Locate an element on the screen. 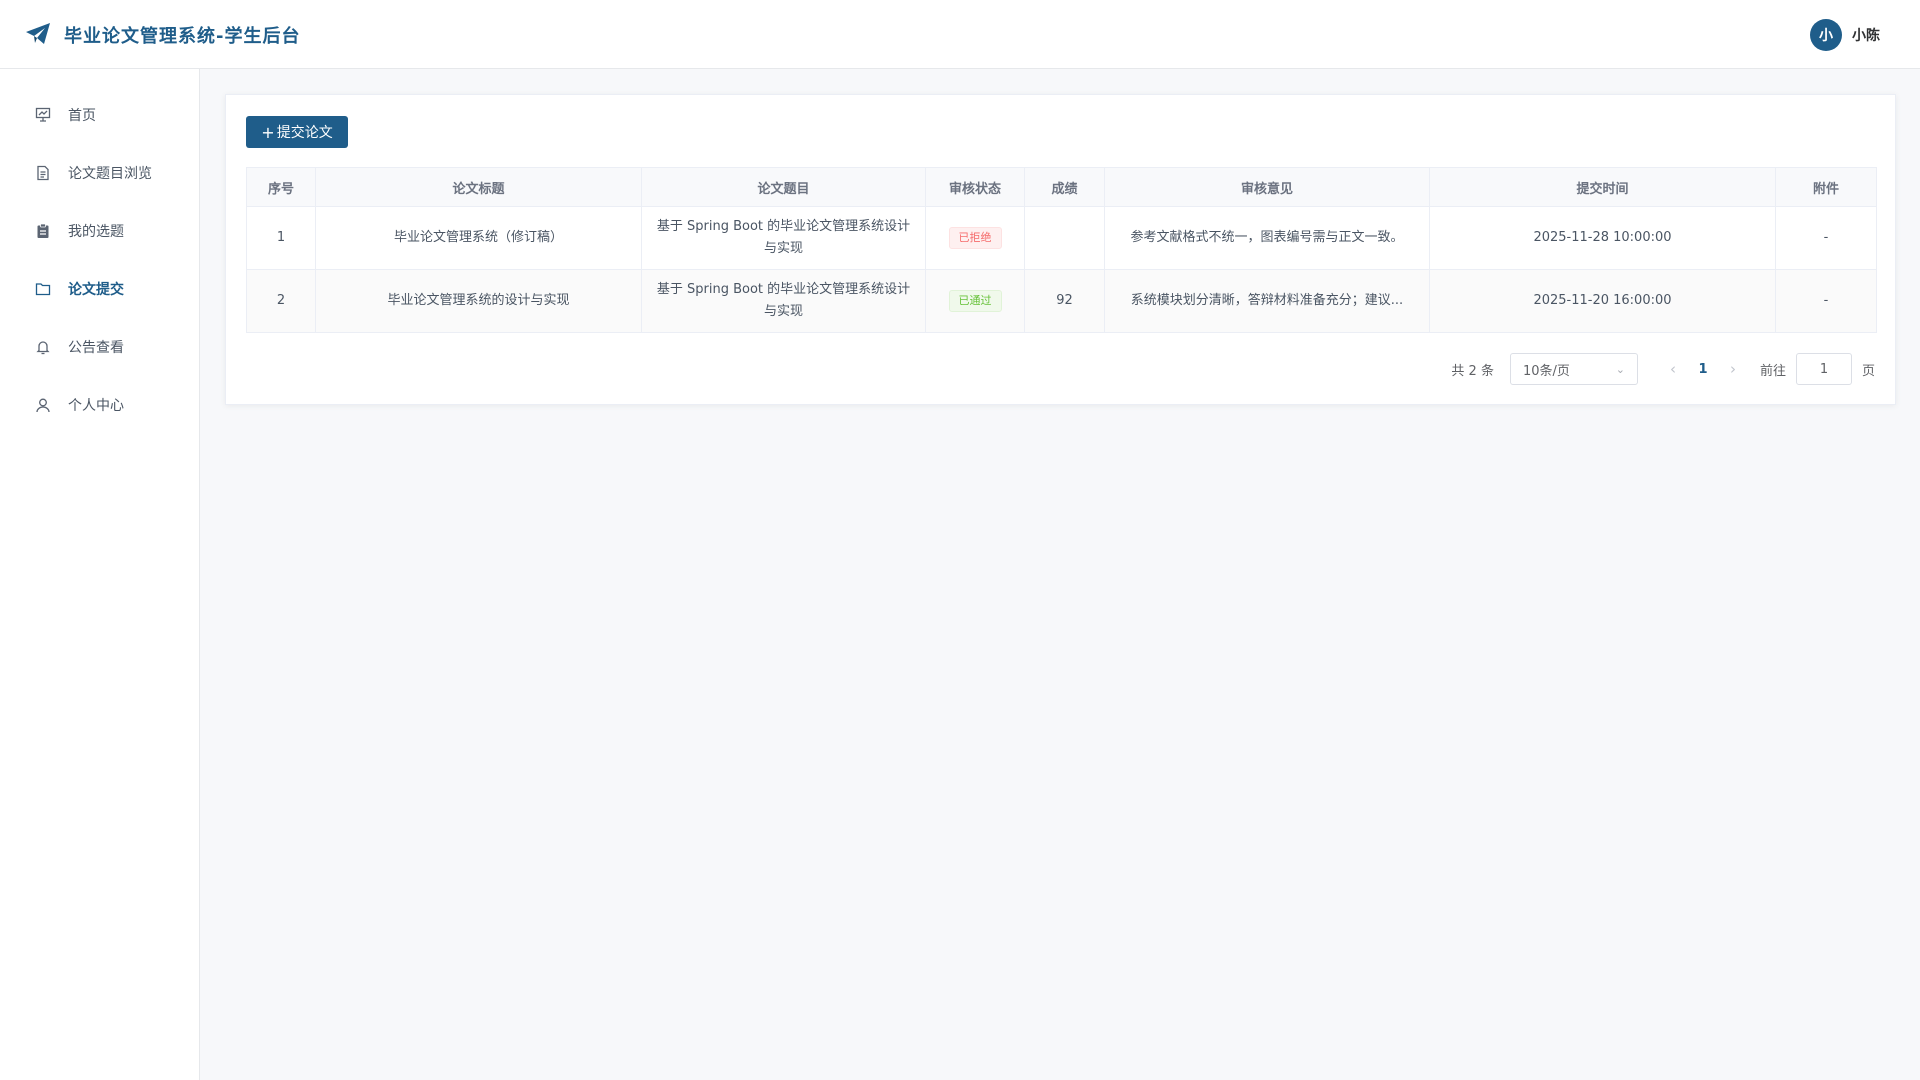 This screenshot has width=1920, height=1080. sidebar-item-label: 论文题目浏览 is located at coordinates (110, 174).